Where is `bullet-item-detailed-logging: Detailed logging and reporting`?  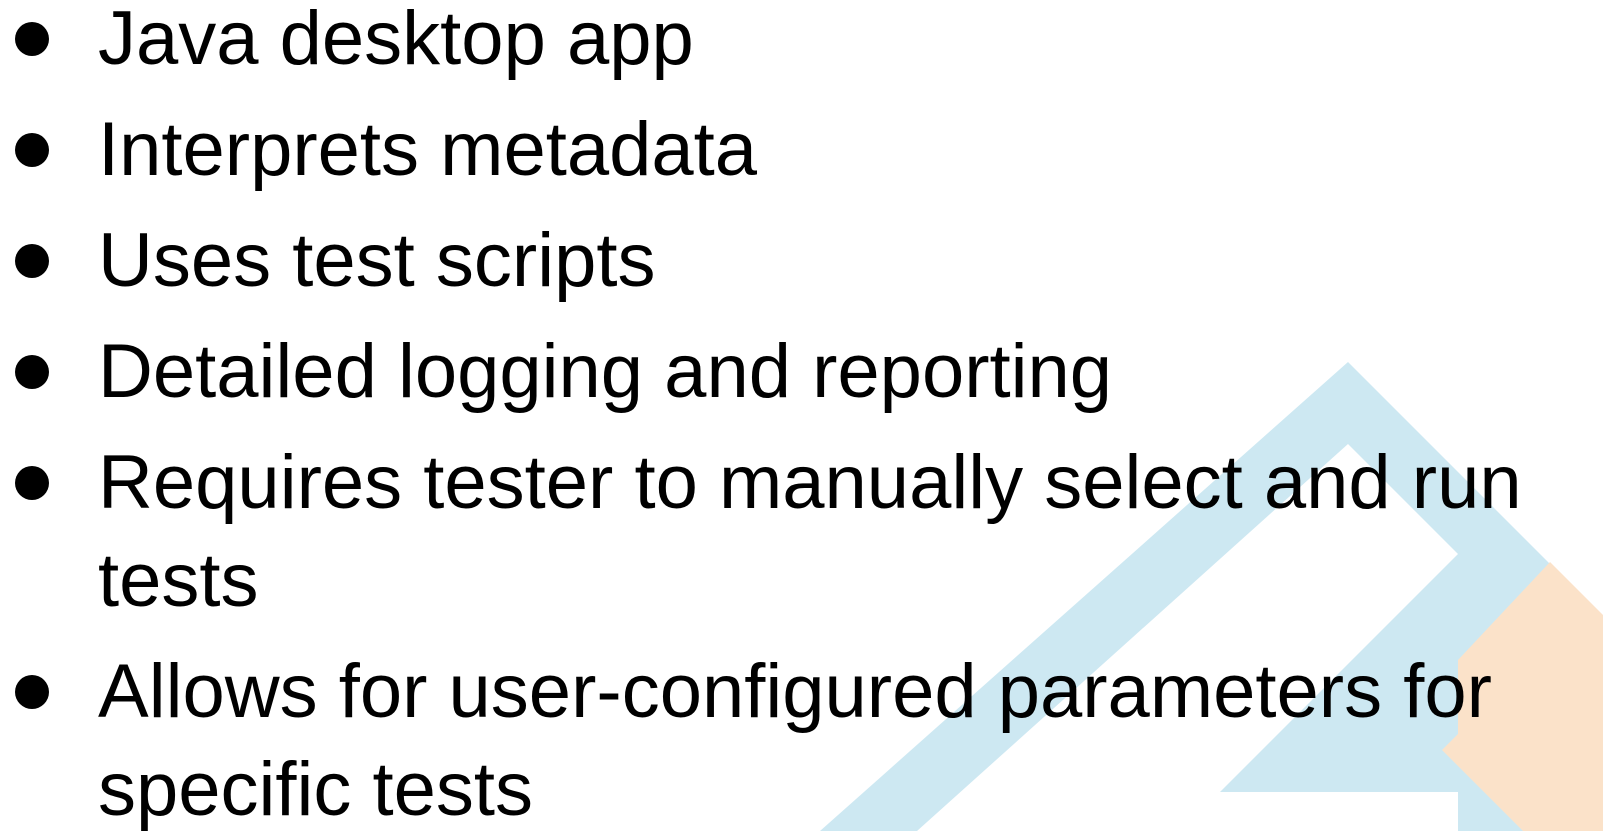 bullet-item-detailed-logging: Detailed logging and reporting is located at coordinates (799, 372).